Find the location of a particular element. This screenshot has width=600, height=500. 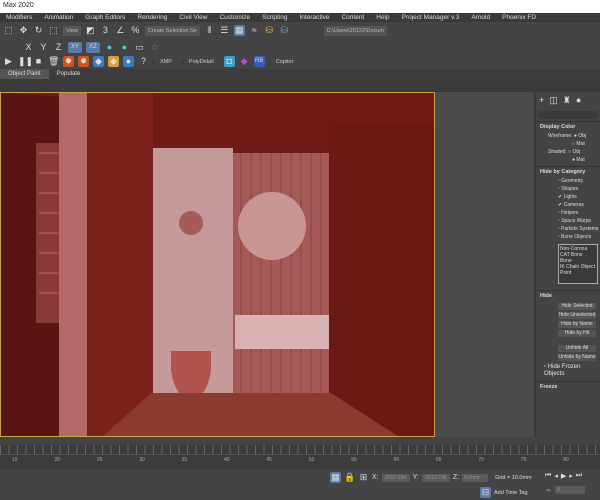

z-coordinate-field: 0.0mm is located at coordinates (475, 477).